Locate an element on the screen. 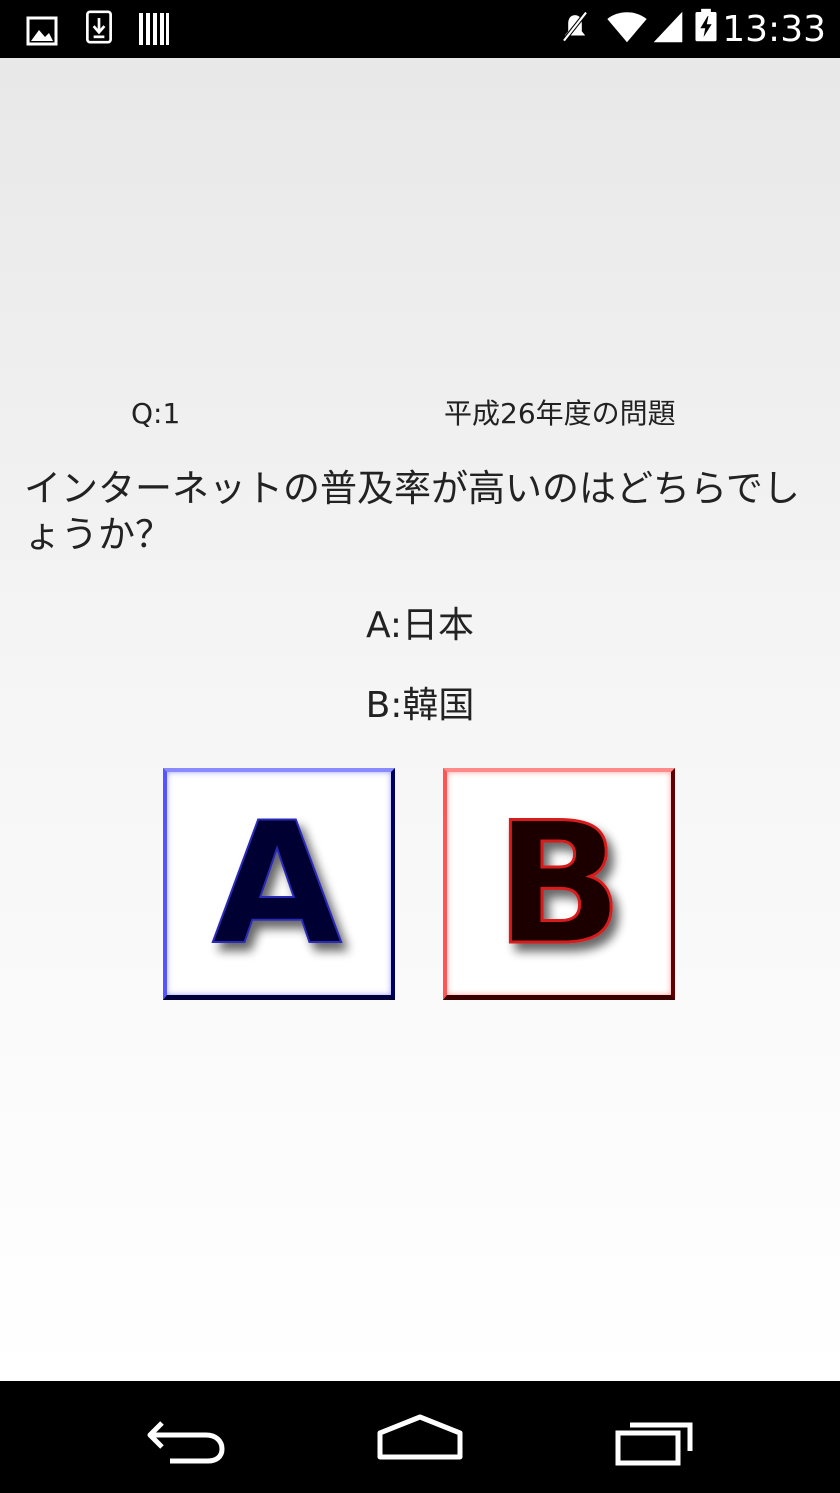  answer-b-label: B is located at coordinates (559, 884).